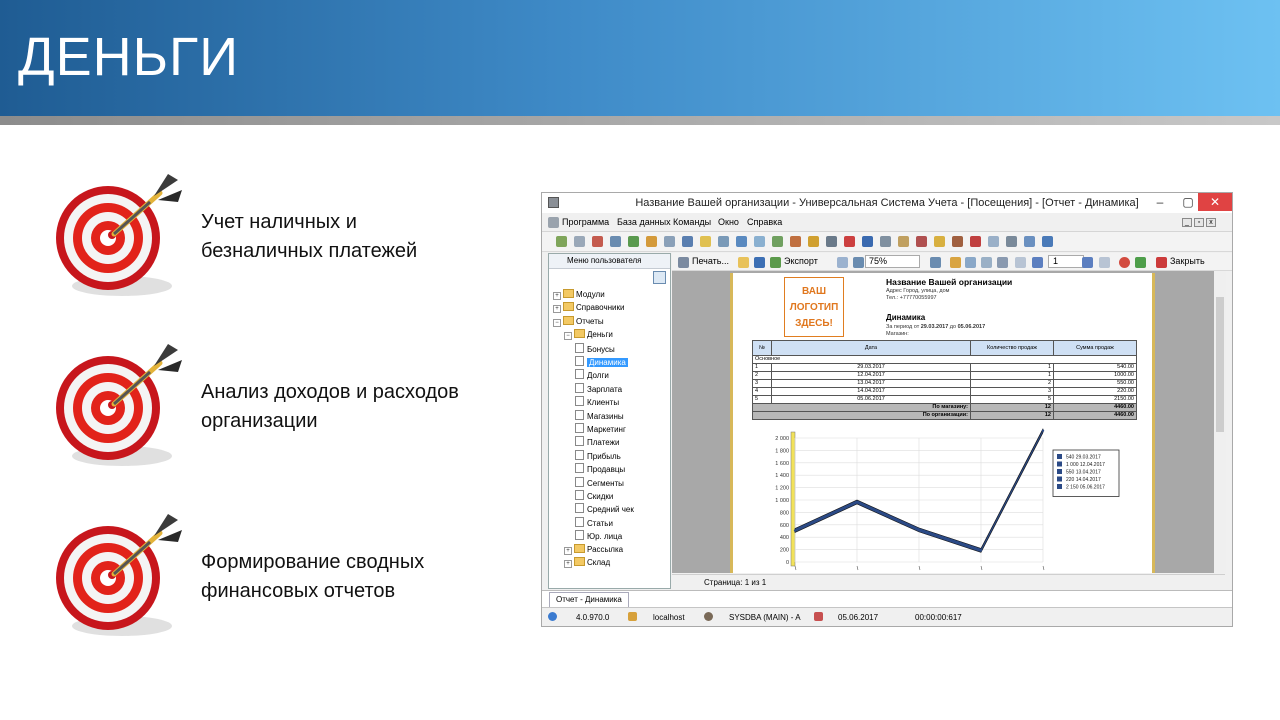 The width and height of the screenshot is (1280, 720). Describe the element at coordinates (553, 222) in the screenshot. I see `app-menu-icon` at that location.